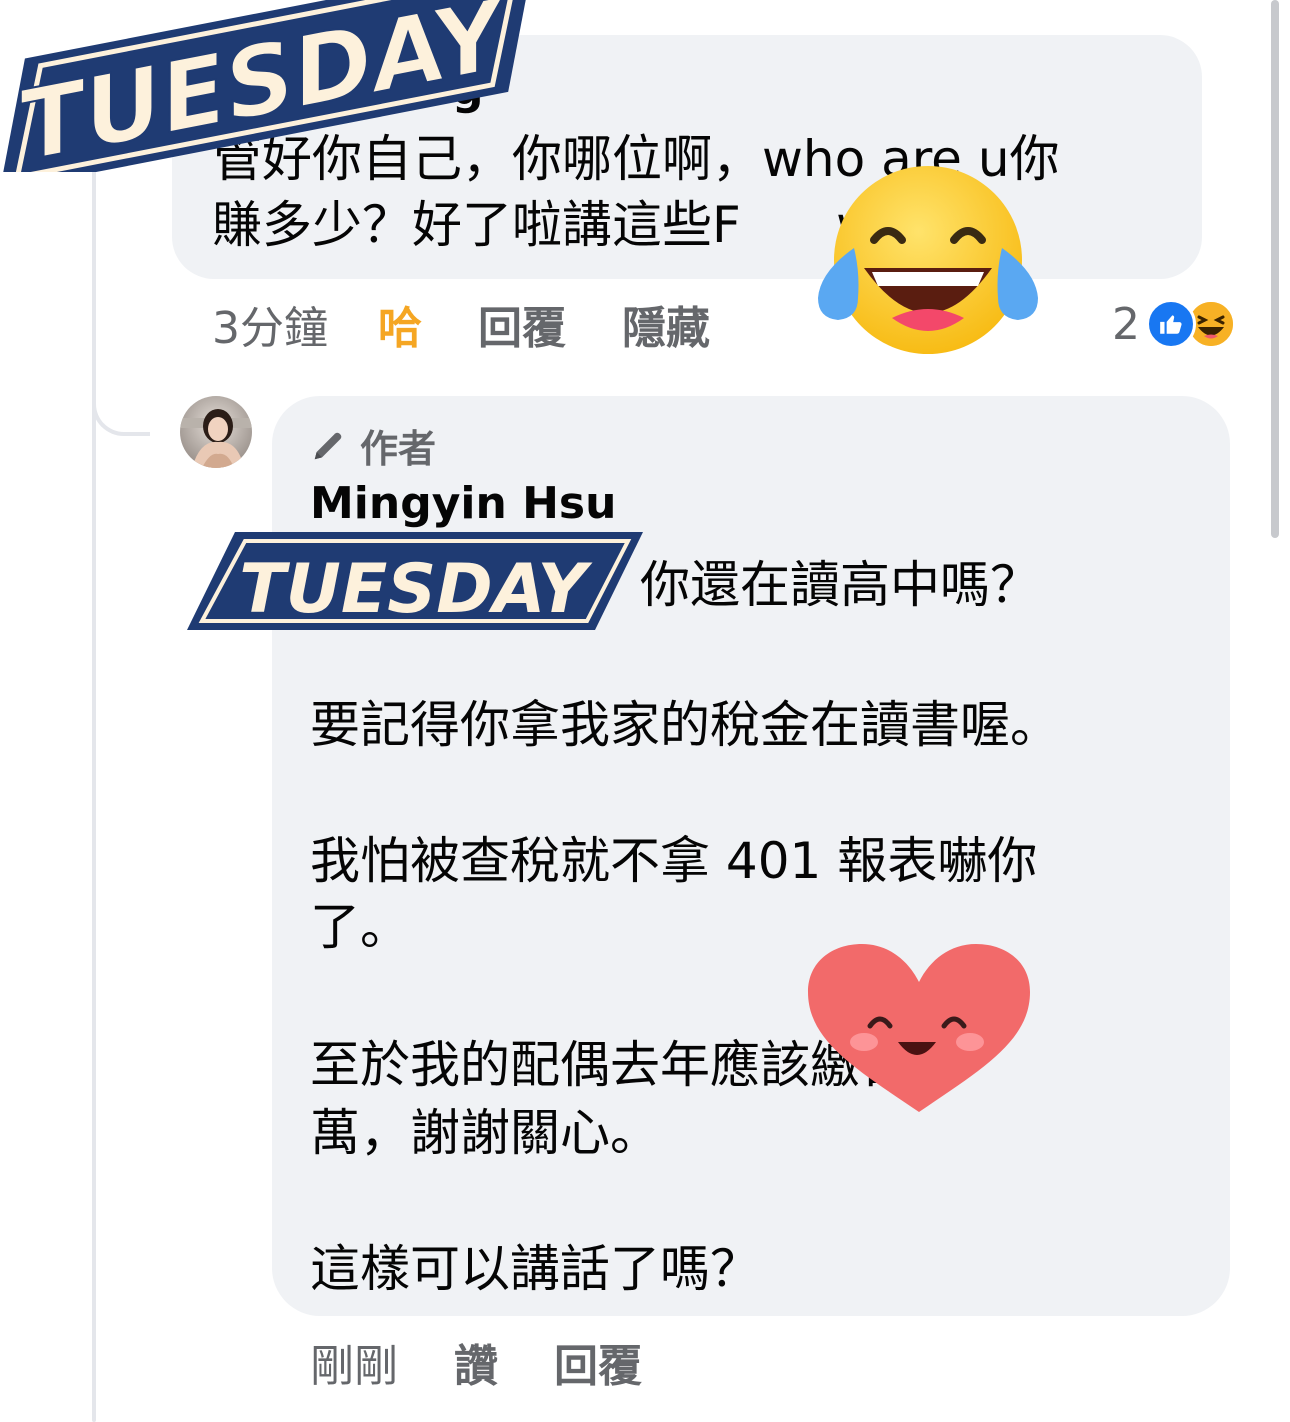 The width and height of the screenshot is (1290, 1422). Describe the element at coordinates (328, 446) in the screenshot. I see `pencil-icon` at that location.